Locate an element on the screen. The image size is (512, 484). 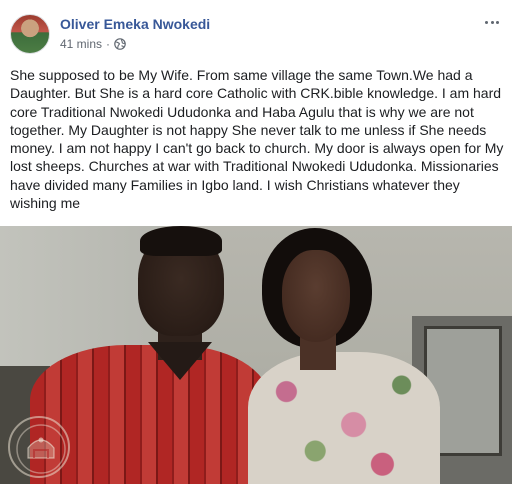
post-header: Oliver Emeka Nwokedi 41 mins · is located at coordinates (256, 30).